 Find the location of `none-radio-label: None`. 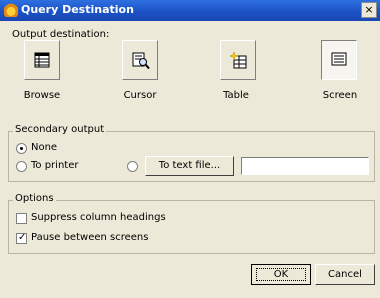

none-radio-label: None is located at coordinates (44, 147).